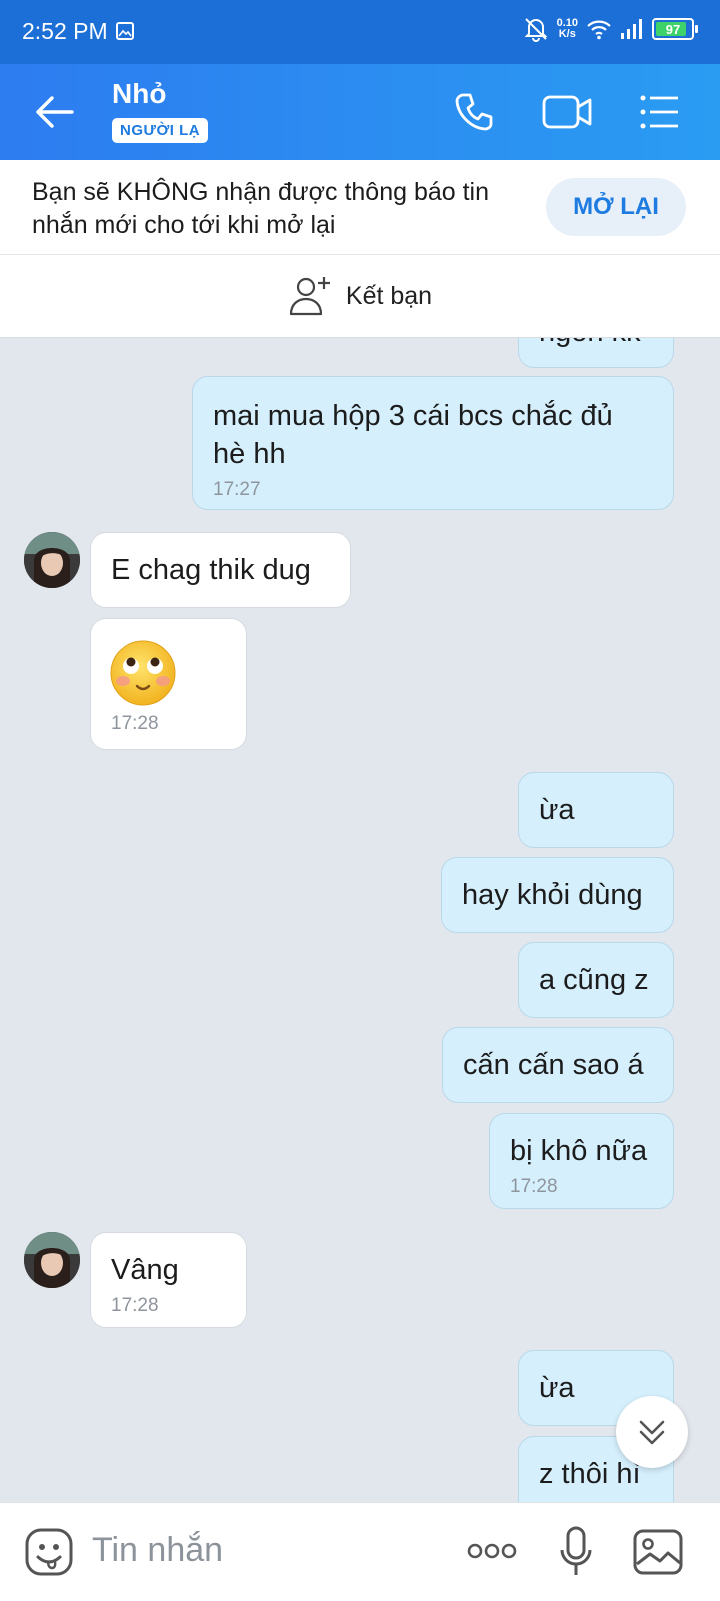  I want to click on message-bubble-mine: bị khô nữa 17:28, so click(581, 1161).